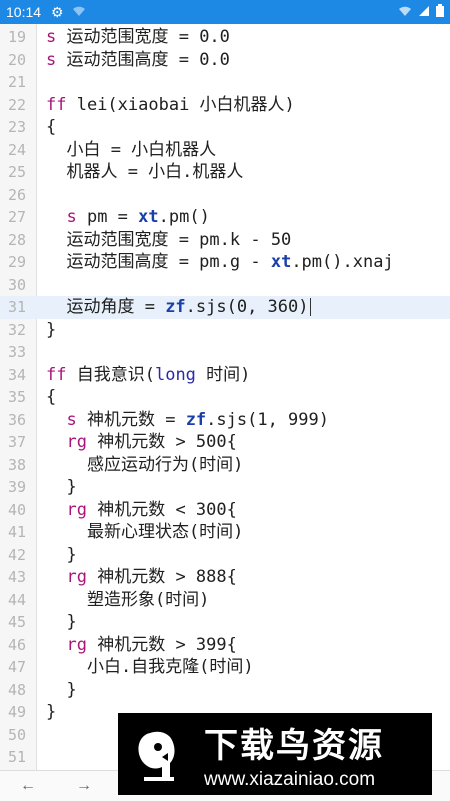  I want to click on text-cursor, so click(310, 307).